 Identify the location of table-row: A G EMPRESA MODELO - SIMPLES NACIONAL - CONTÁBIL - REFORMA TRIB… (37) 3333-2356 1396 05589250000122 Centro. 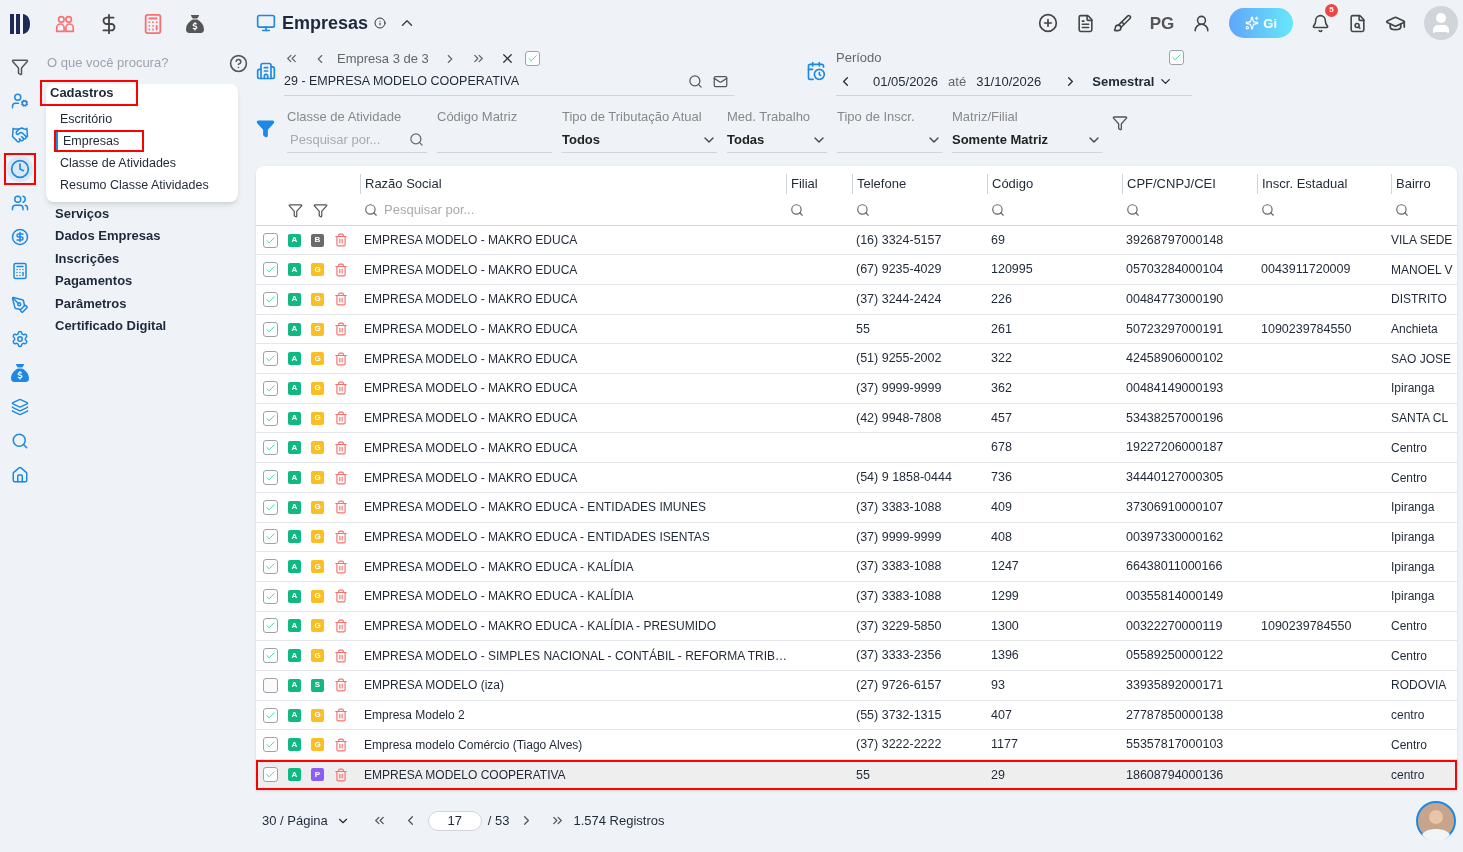
(856, 656).